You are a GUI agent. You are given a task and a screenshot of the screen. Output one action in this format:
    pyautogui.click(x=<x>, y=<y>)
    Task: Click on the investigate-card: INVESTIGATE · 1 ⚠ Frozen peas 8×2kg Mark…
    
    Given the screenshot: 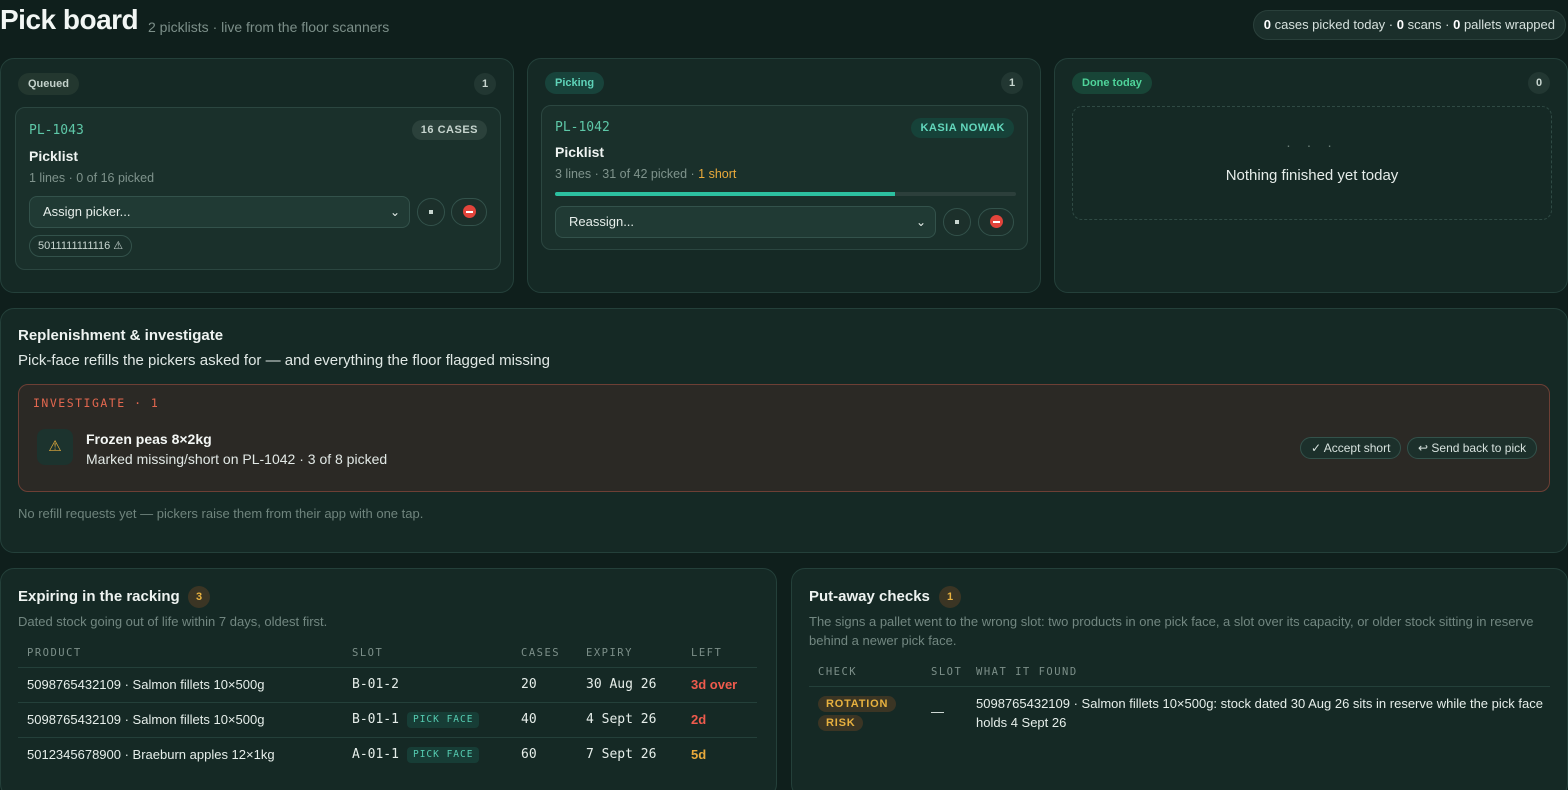 What is the action you would take?
    pyautogui.click(x=784, y=438)
    